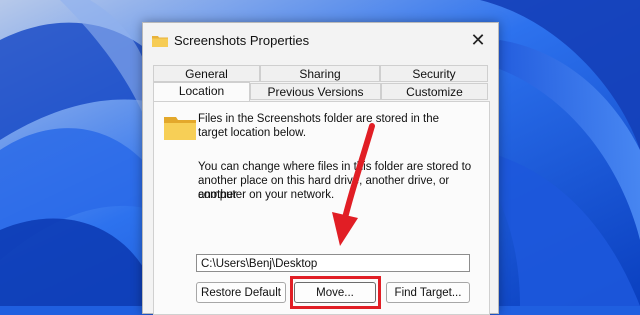  Describe the element at coordinates (320, 42) in the screenshot. I see `title-bar: Screenshots Properties ✕` at that location.